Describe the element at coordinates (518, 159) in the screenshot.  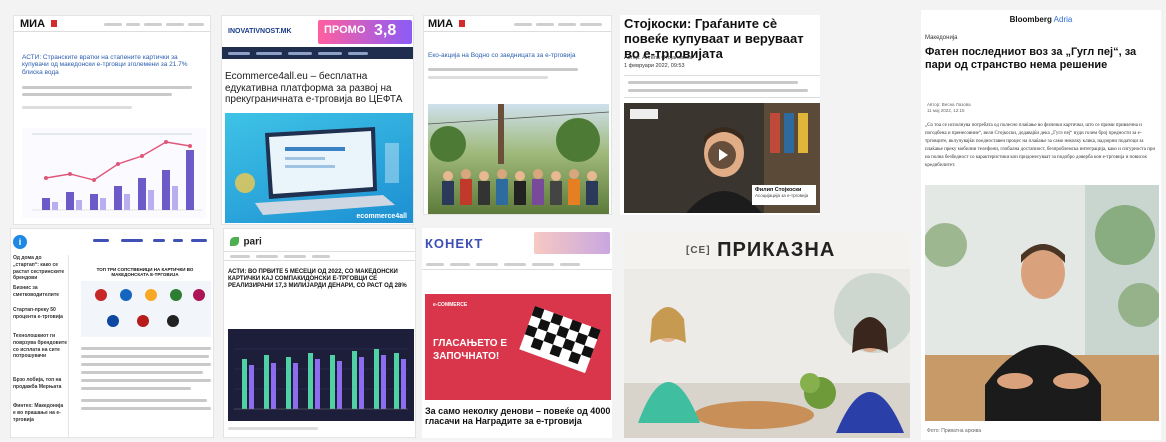
I see `group-photo` at that location.